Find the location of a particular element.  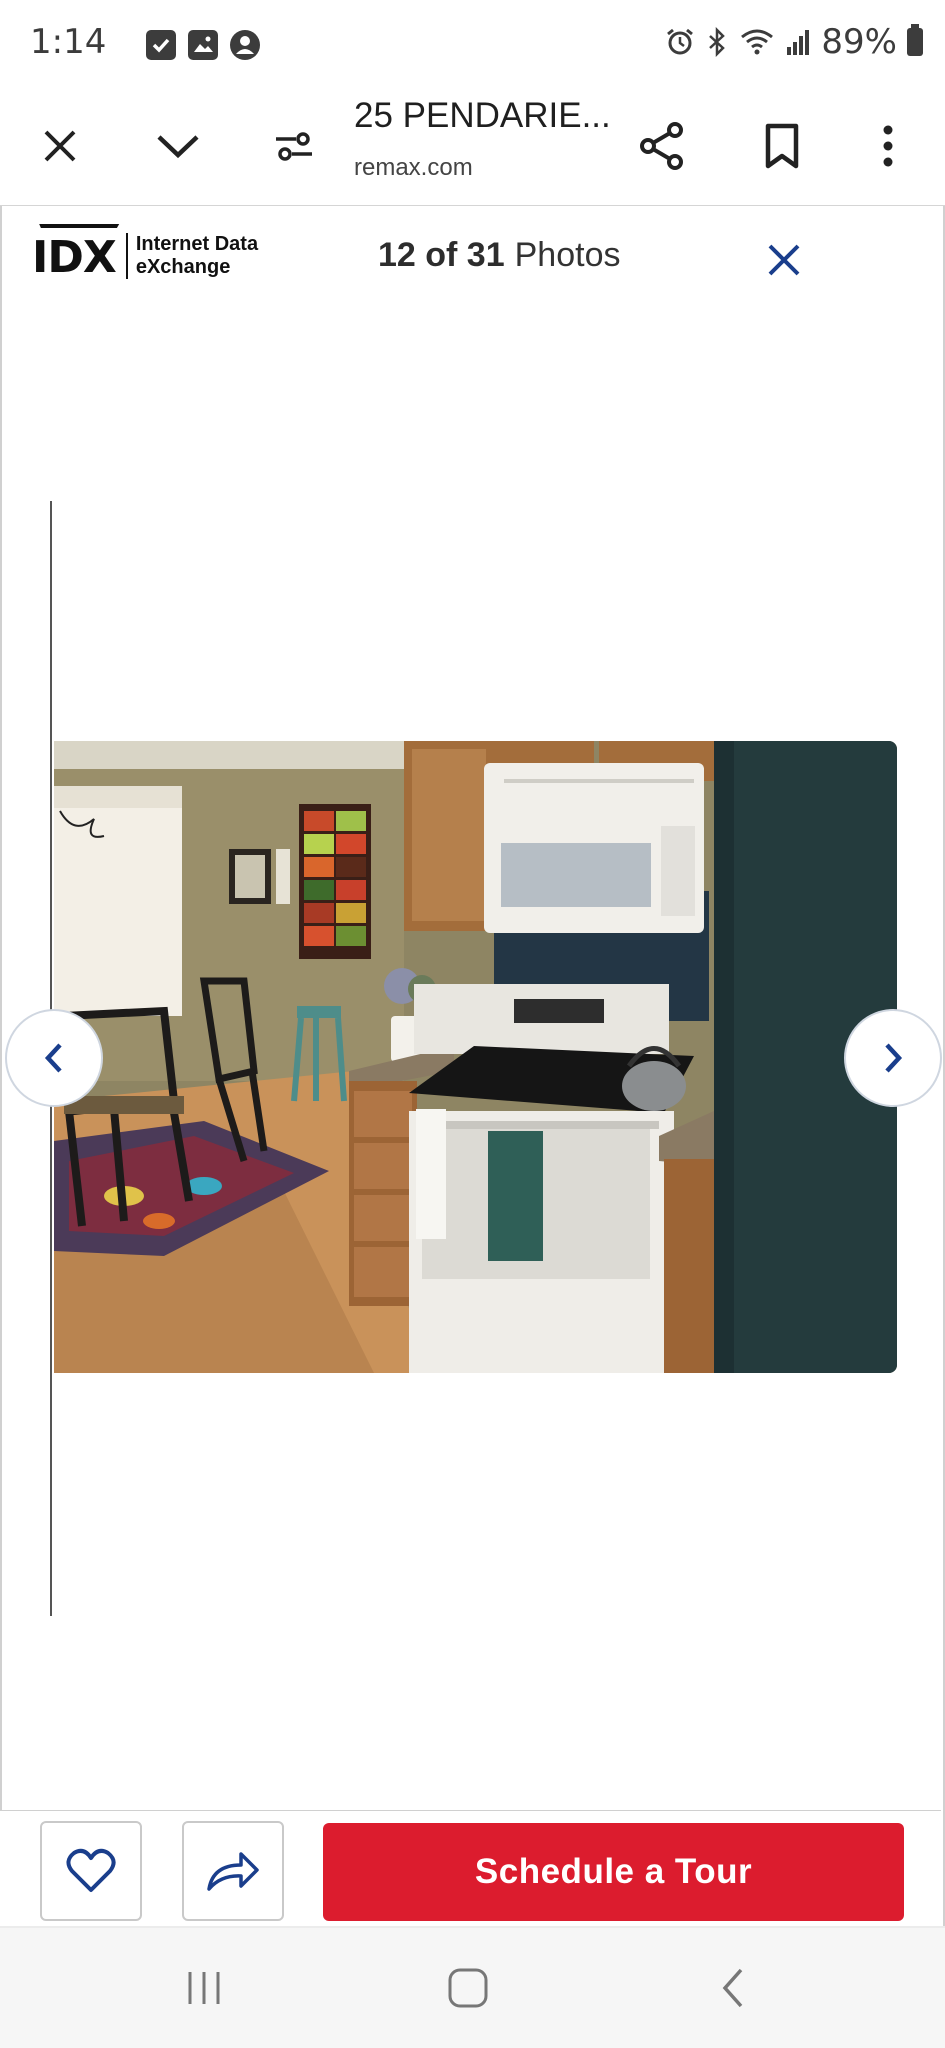

share-listing-button is located at coordinates (233, 1871).